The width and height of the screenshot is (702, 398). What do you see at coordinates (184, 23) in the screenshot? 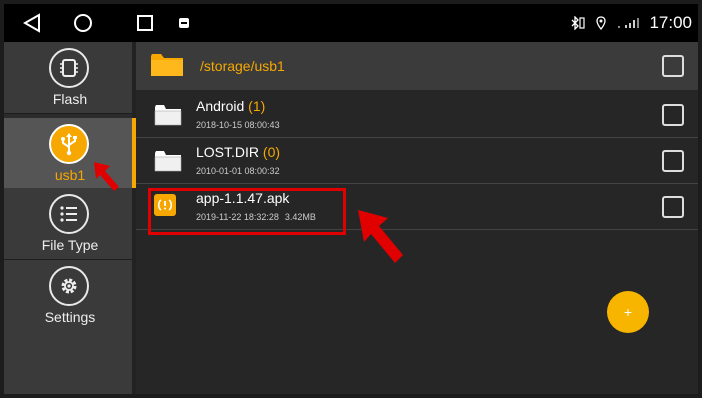
I see `notification-icon` at bounding box center [184, 23].